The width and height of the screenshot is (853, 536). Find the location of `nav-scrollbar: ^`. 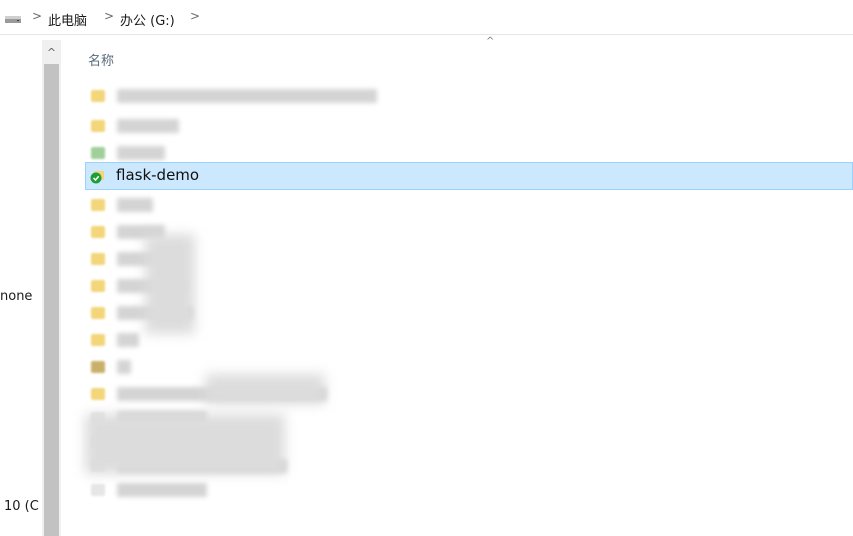

nav-scrollbar: ^ is located at coordinates (51, 288).